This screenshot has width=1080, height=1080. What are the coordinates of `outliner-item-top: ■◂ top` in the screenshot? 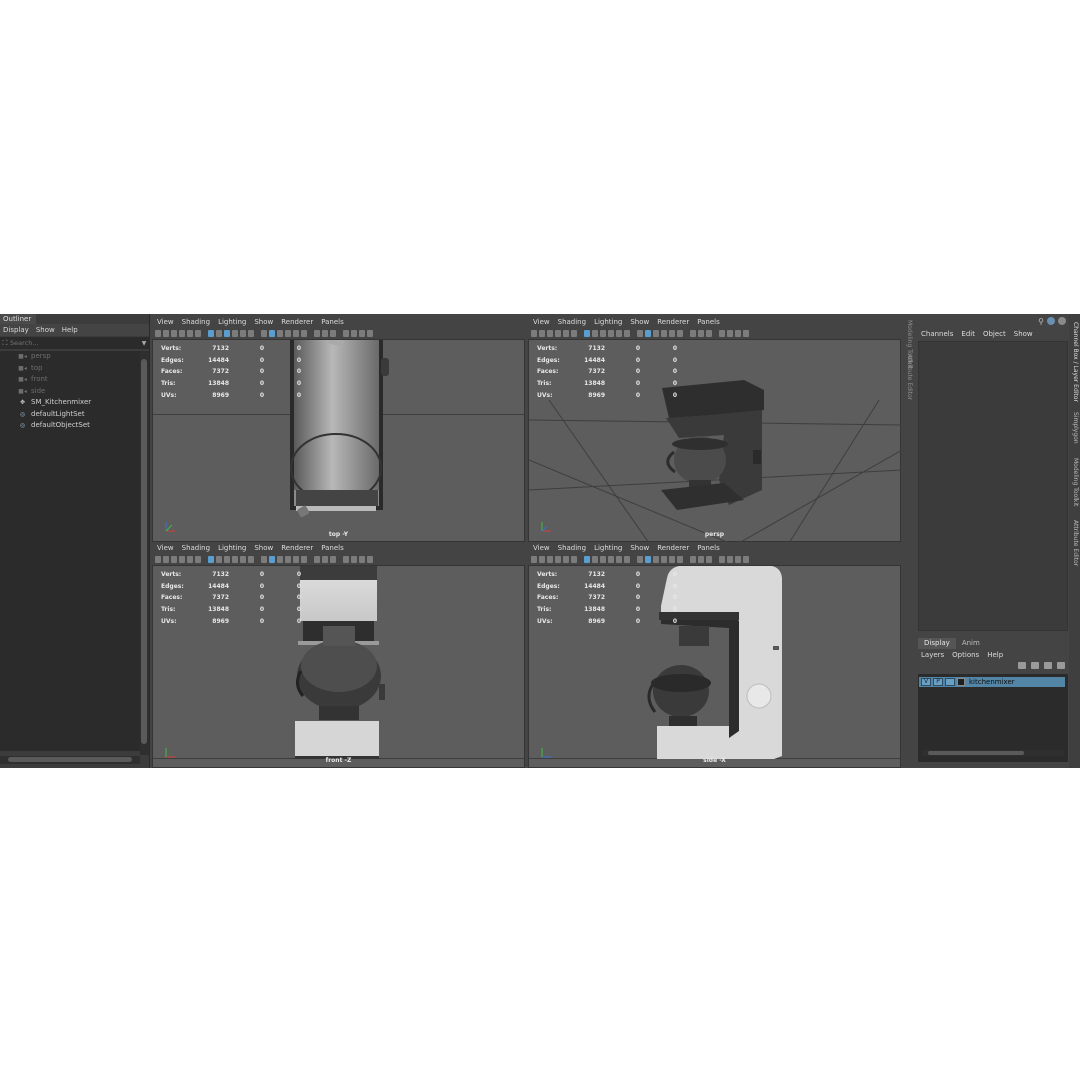 It's located at (70, 369).